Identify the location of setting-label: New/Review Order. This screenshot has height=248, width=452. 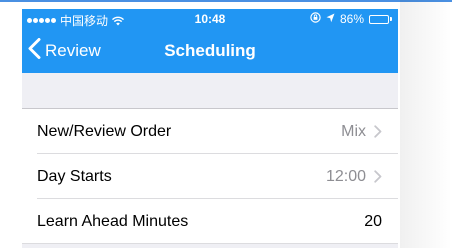
(104, 131).